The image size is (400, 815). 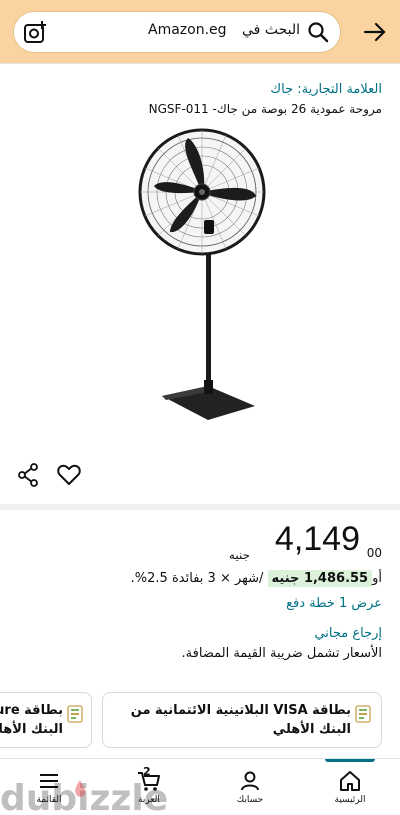 I want to click on installment-info: أو1,486.55 جنيه /شهر × 3 بفائدة 2.5%., so click(x=256, y=580).